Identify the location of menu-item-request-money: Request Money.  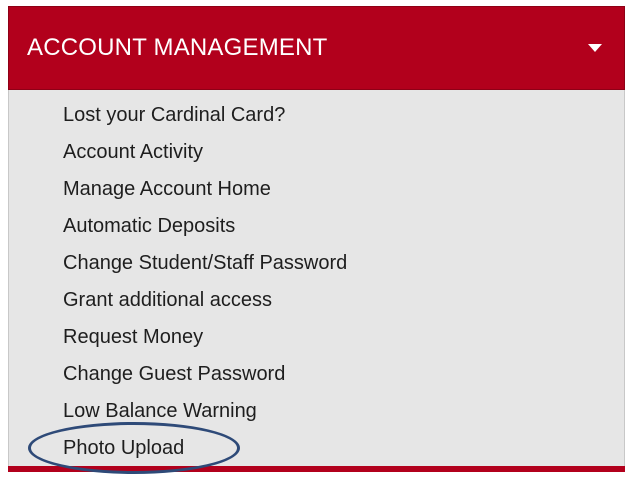
(205, 337).